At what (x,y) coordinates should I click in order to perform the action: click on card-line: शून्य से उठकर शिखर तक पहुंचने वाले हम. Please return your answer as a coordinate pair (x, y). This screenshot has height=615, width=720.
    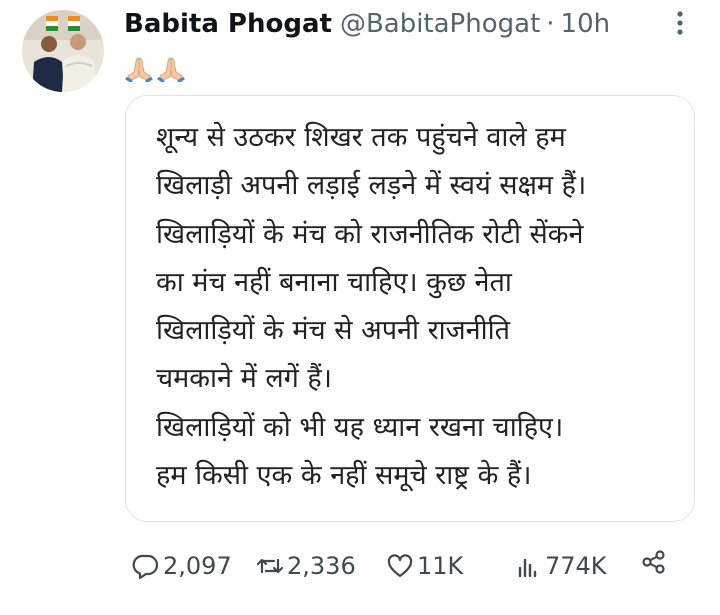
    Looking at the image, I should click on (361, 137).